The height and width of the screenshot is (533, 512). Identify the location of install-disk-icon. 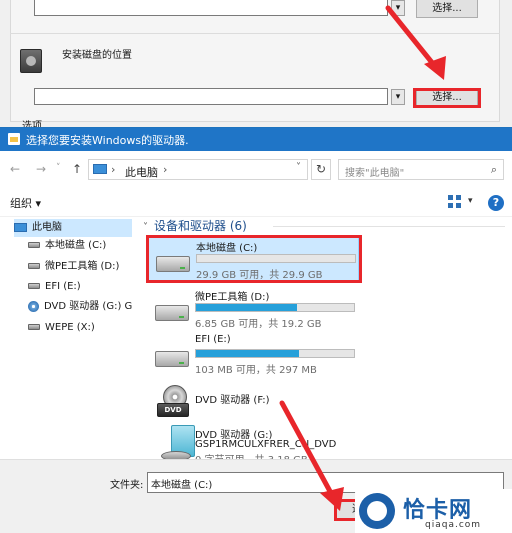
(31, 61).